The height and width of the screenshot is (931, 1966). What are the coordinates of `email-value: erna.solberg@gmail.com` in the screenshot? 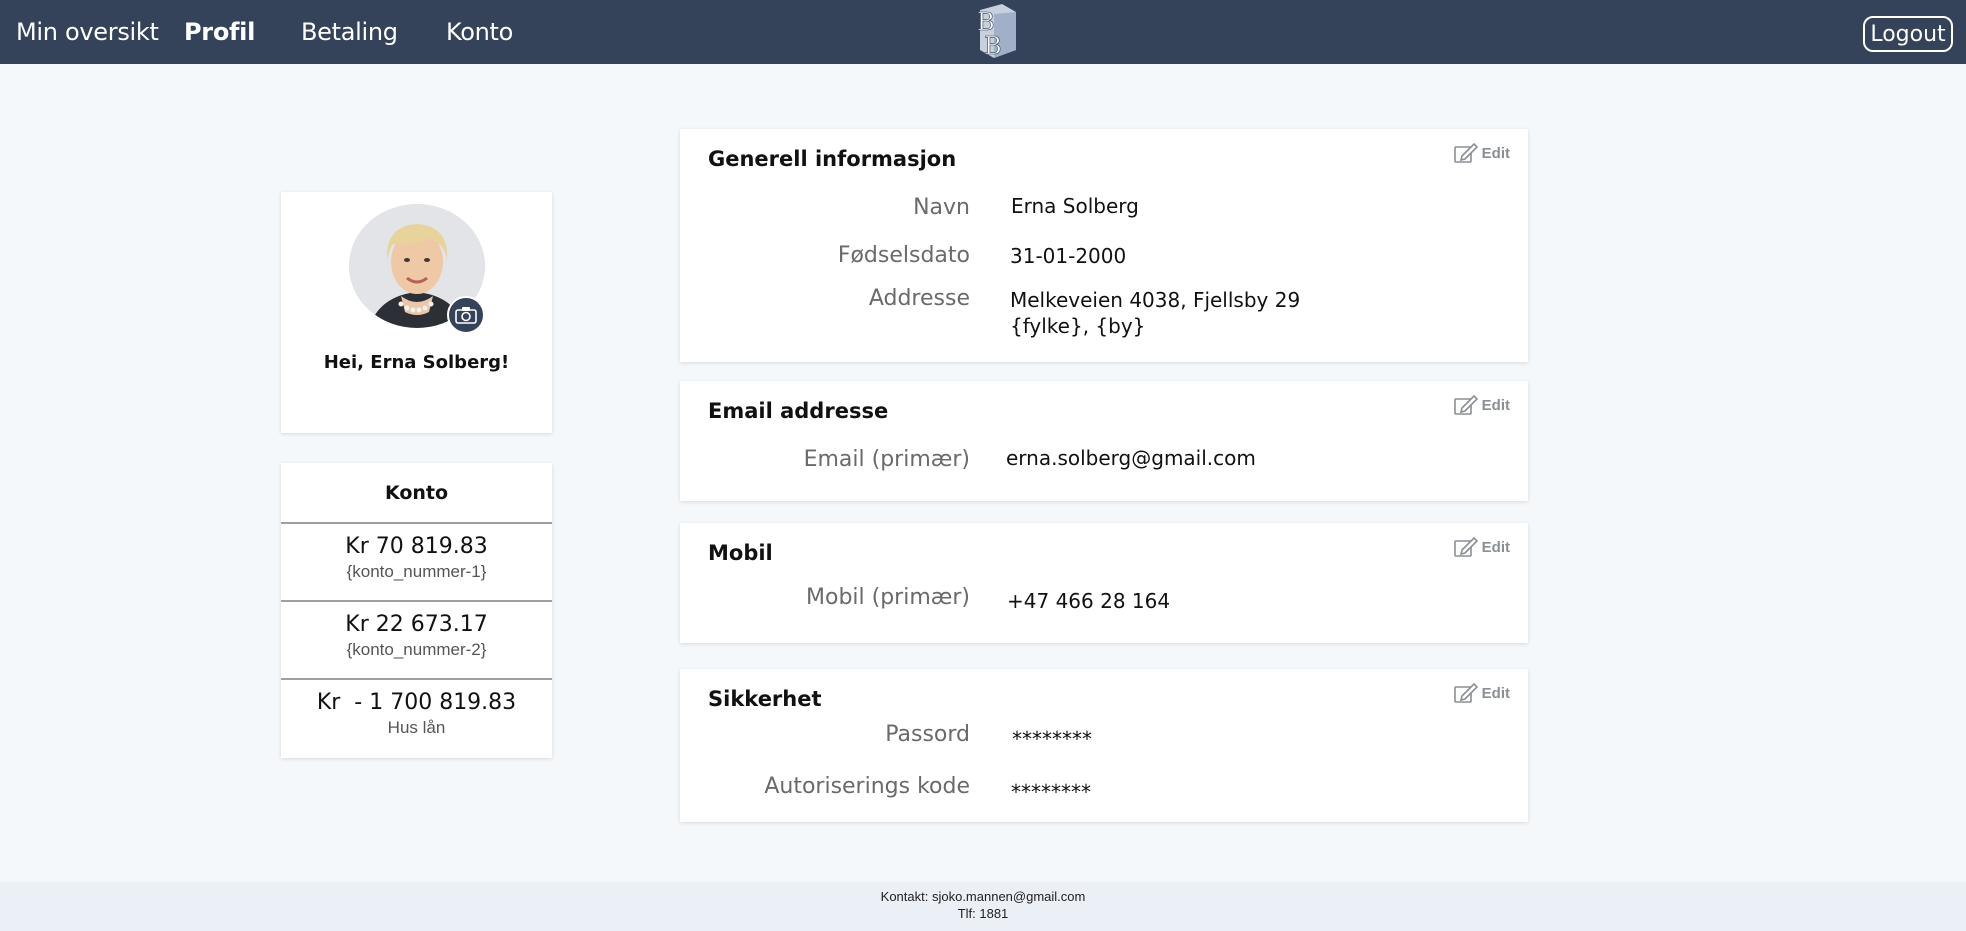 It's located at (1131, 458).